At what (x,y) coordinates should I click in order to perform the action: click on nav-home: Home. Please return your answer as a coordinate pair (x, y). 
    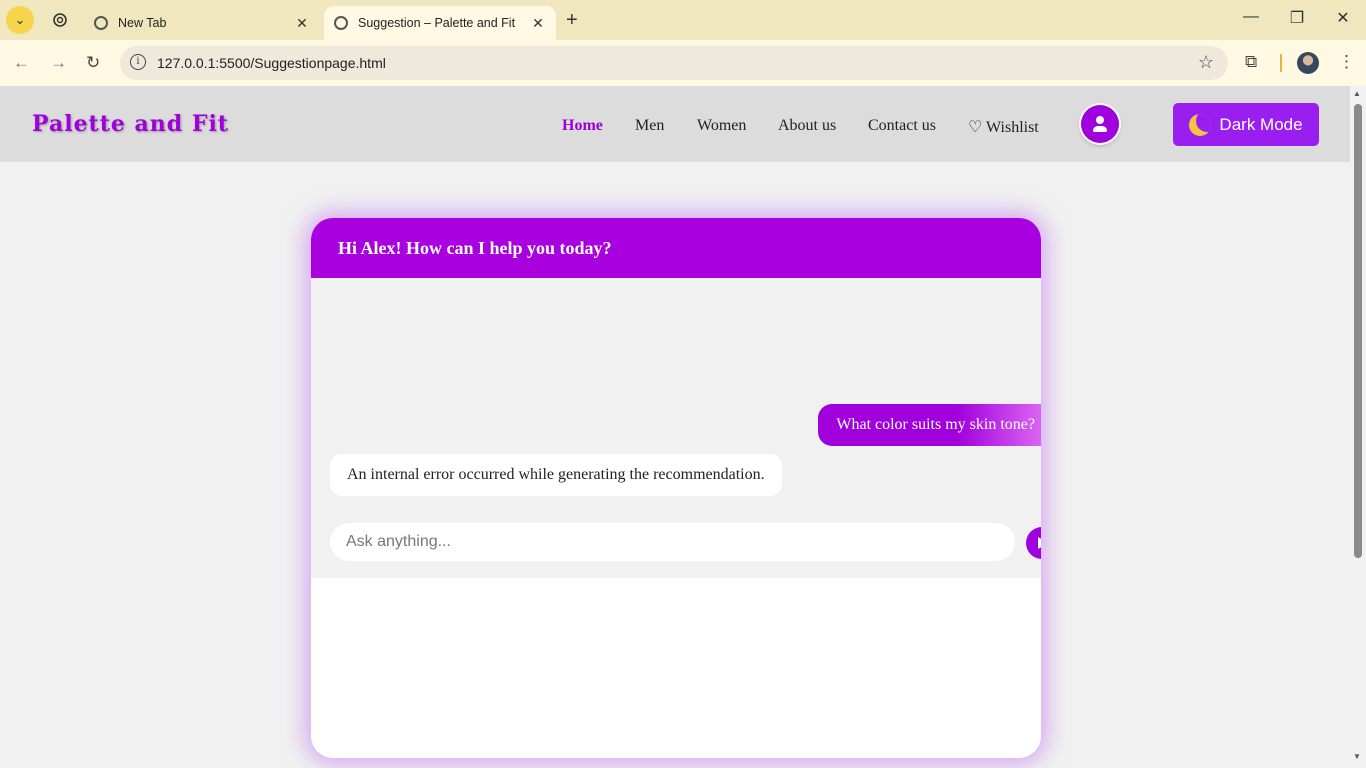
    Looking at the image, I should click on (582, 126).